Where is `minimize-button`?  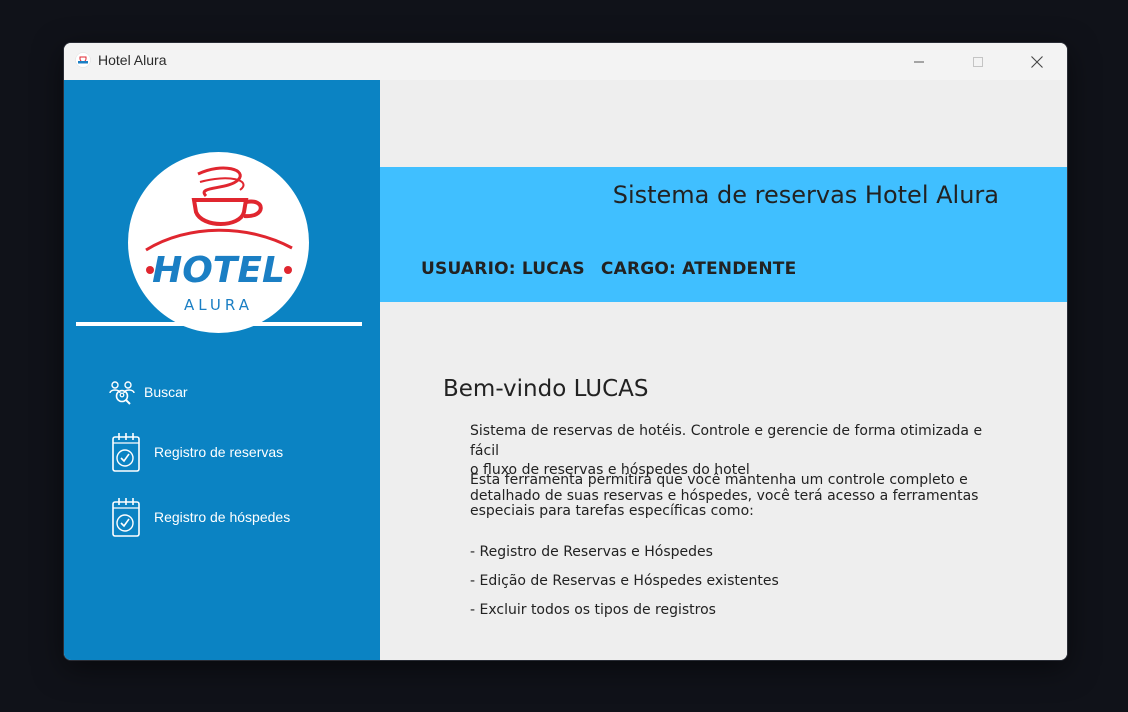 minimize-button is located at coordinates (919, 61).